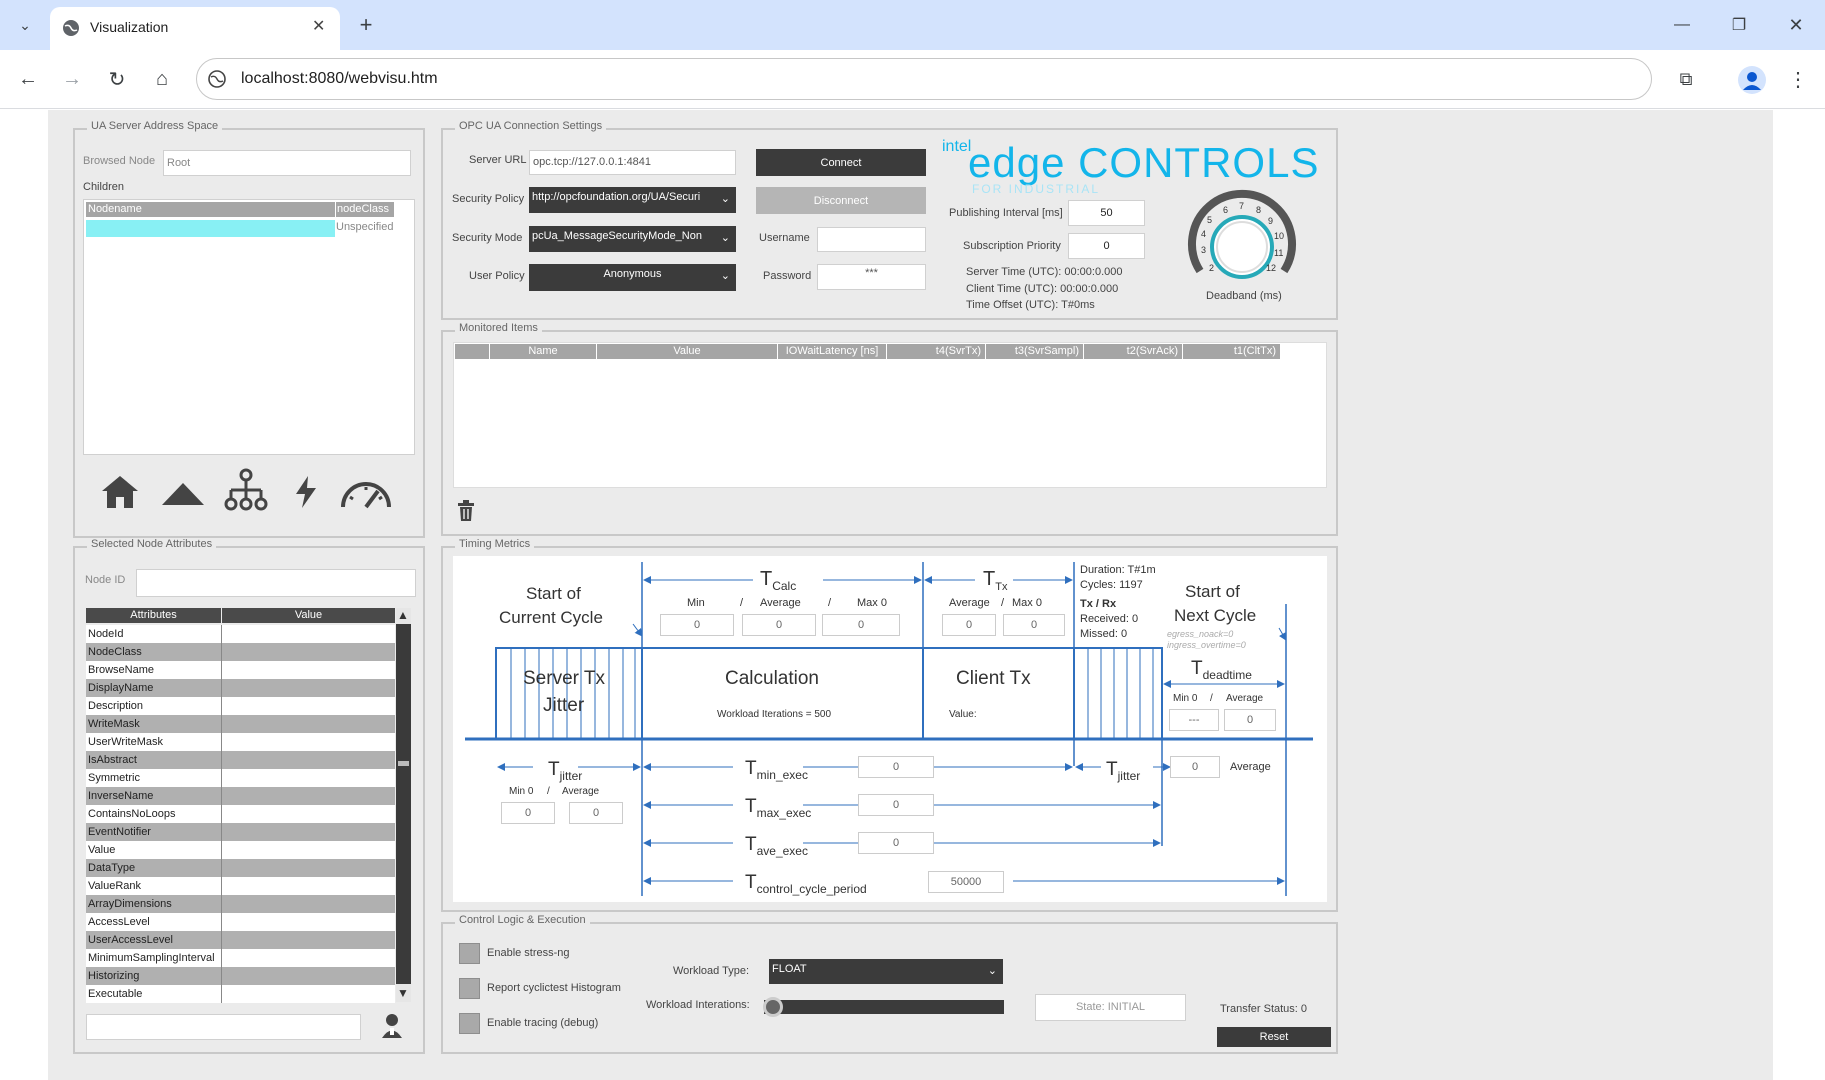  What do you see at coordinates (240, 688) in the screenshot?
I see `table-row: DisplayName` at bounding box center [240, 688].